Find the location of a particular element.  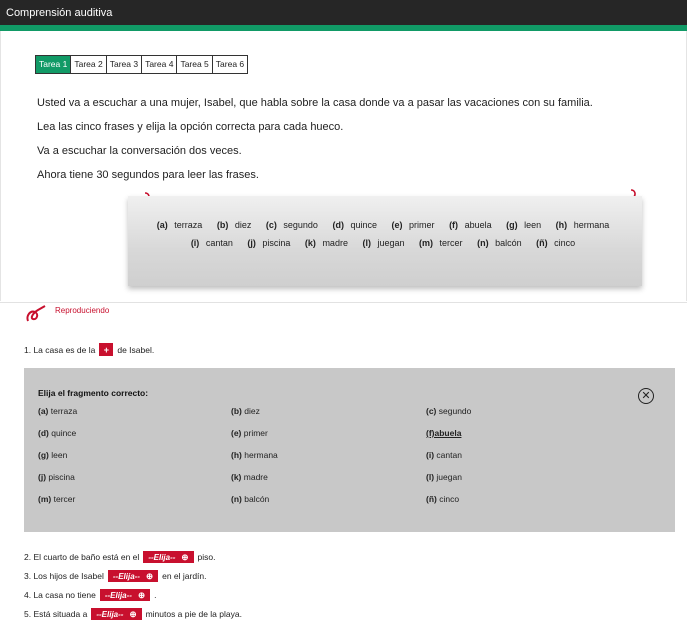

section-divider is located at coordinates (343, 302).